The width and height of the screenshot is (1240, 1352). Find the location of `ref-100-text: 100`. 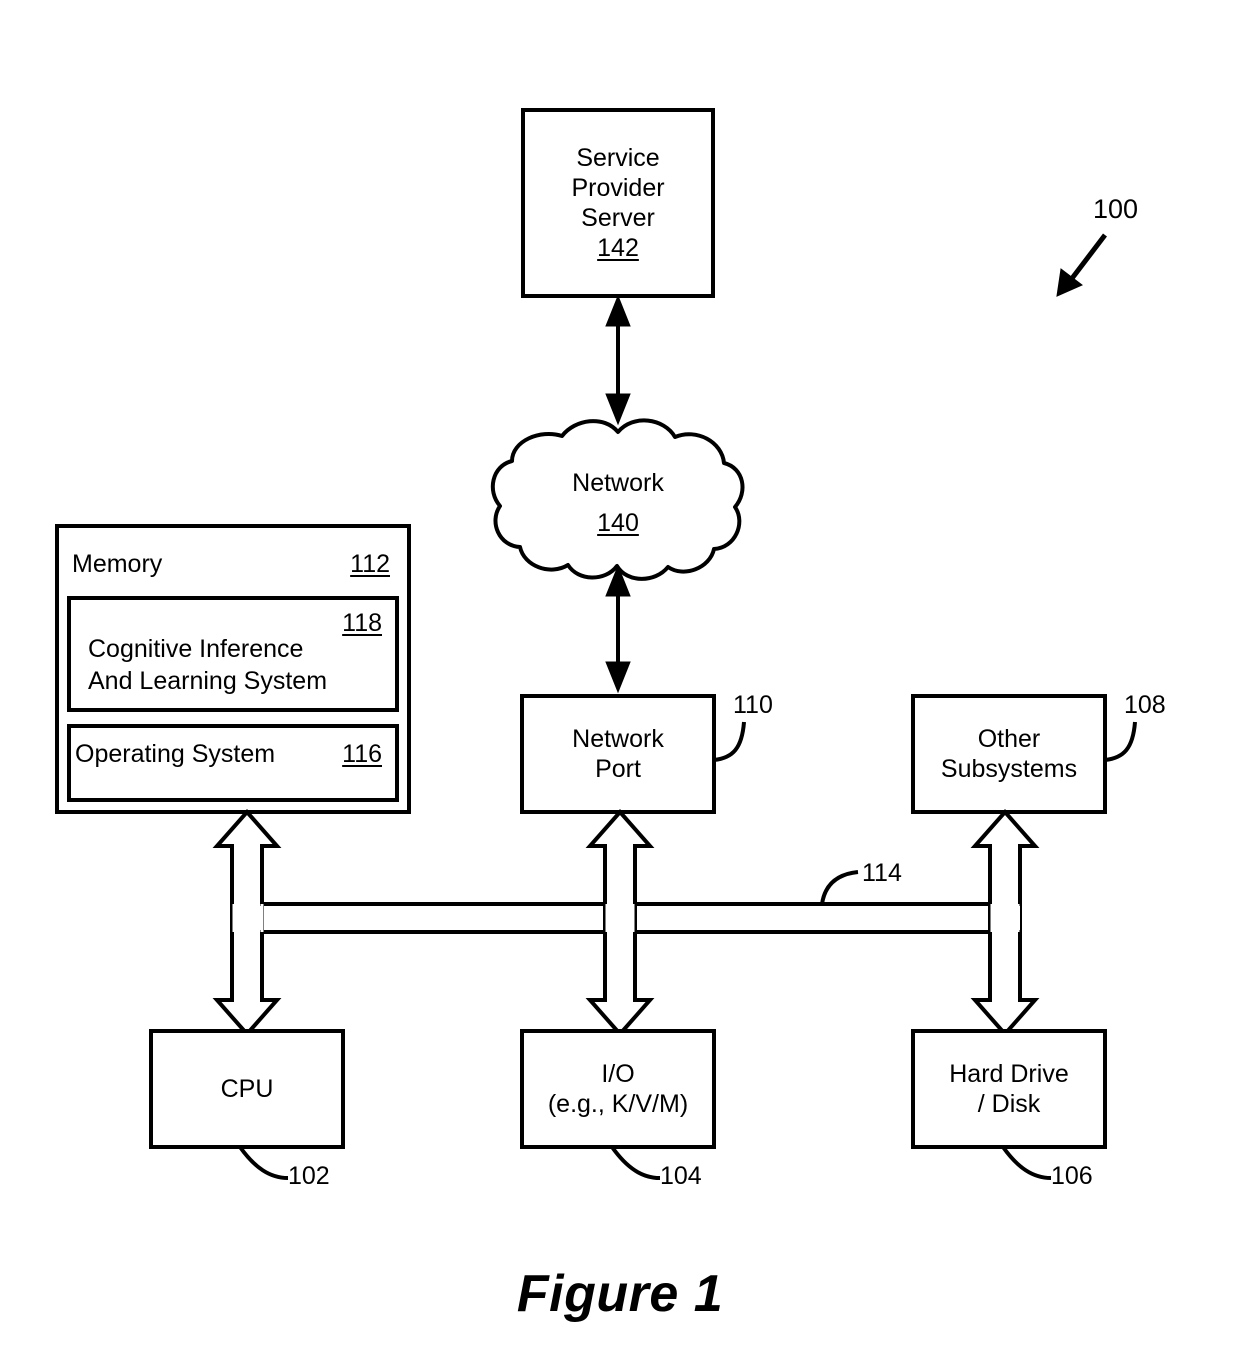

ref-100-text: 100 is located at coordinates (1116, 209).